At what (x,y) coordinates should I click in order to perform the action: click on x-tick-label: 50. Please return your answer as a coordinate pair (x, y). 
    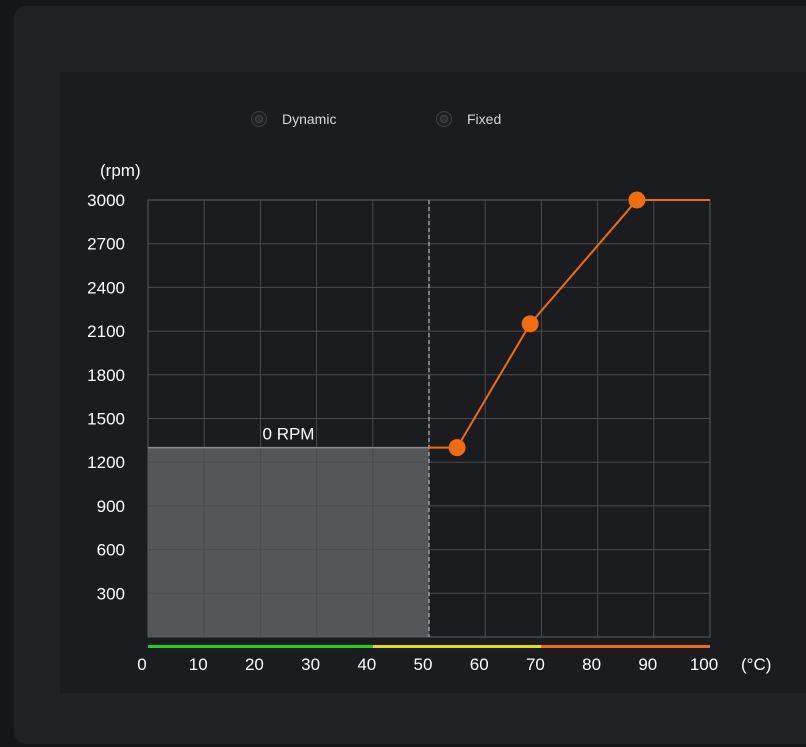
    Looking at the image, I should click on (423, 664).